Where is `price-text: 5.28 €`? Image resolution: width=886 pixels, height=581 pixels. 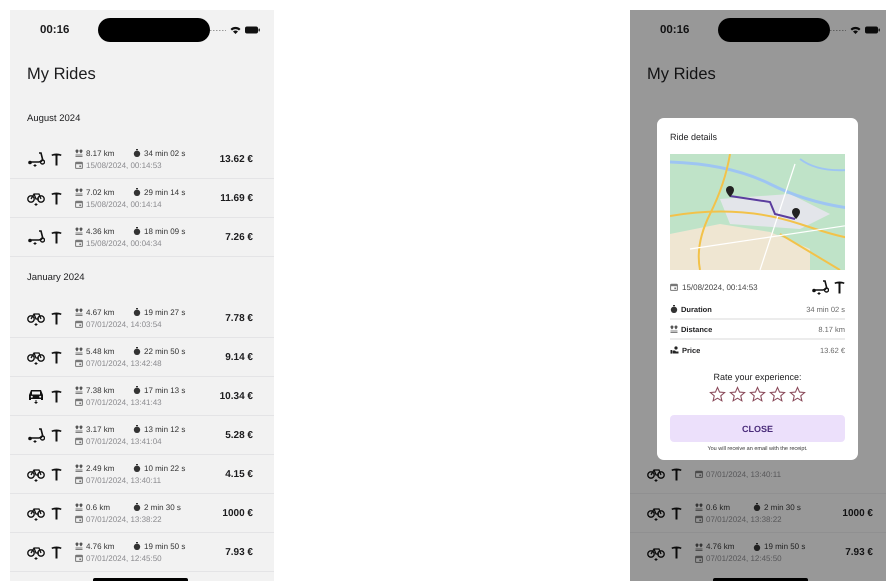
price-text: 5.28 € is located at coordinates (239, 435).